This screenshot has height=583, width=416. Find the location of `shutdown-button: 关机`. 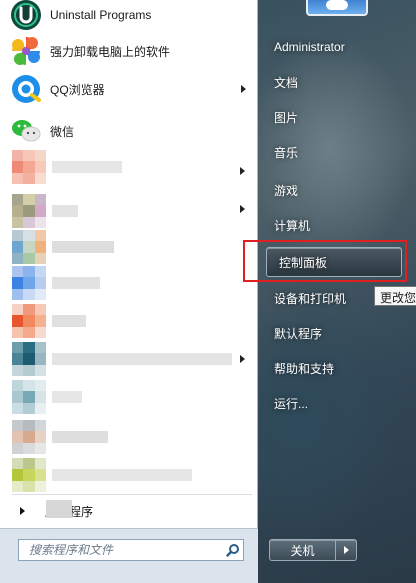

shutdown-button: 关机 is located at coordinates (303, 550).